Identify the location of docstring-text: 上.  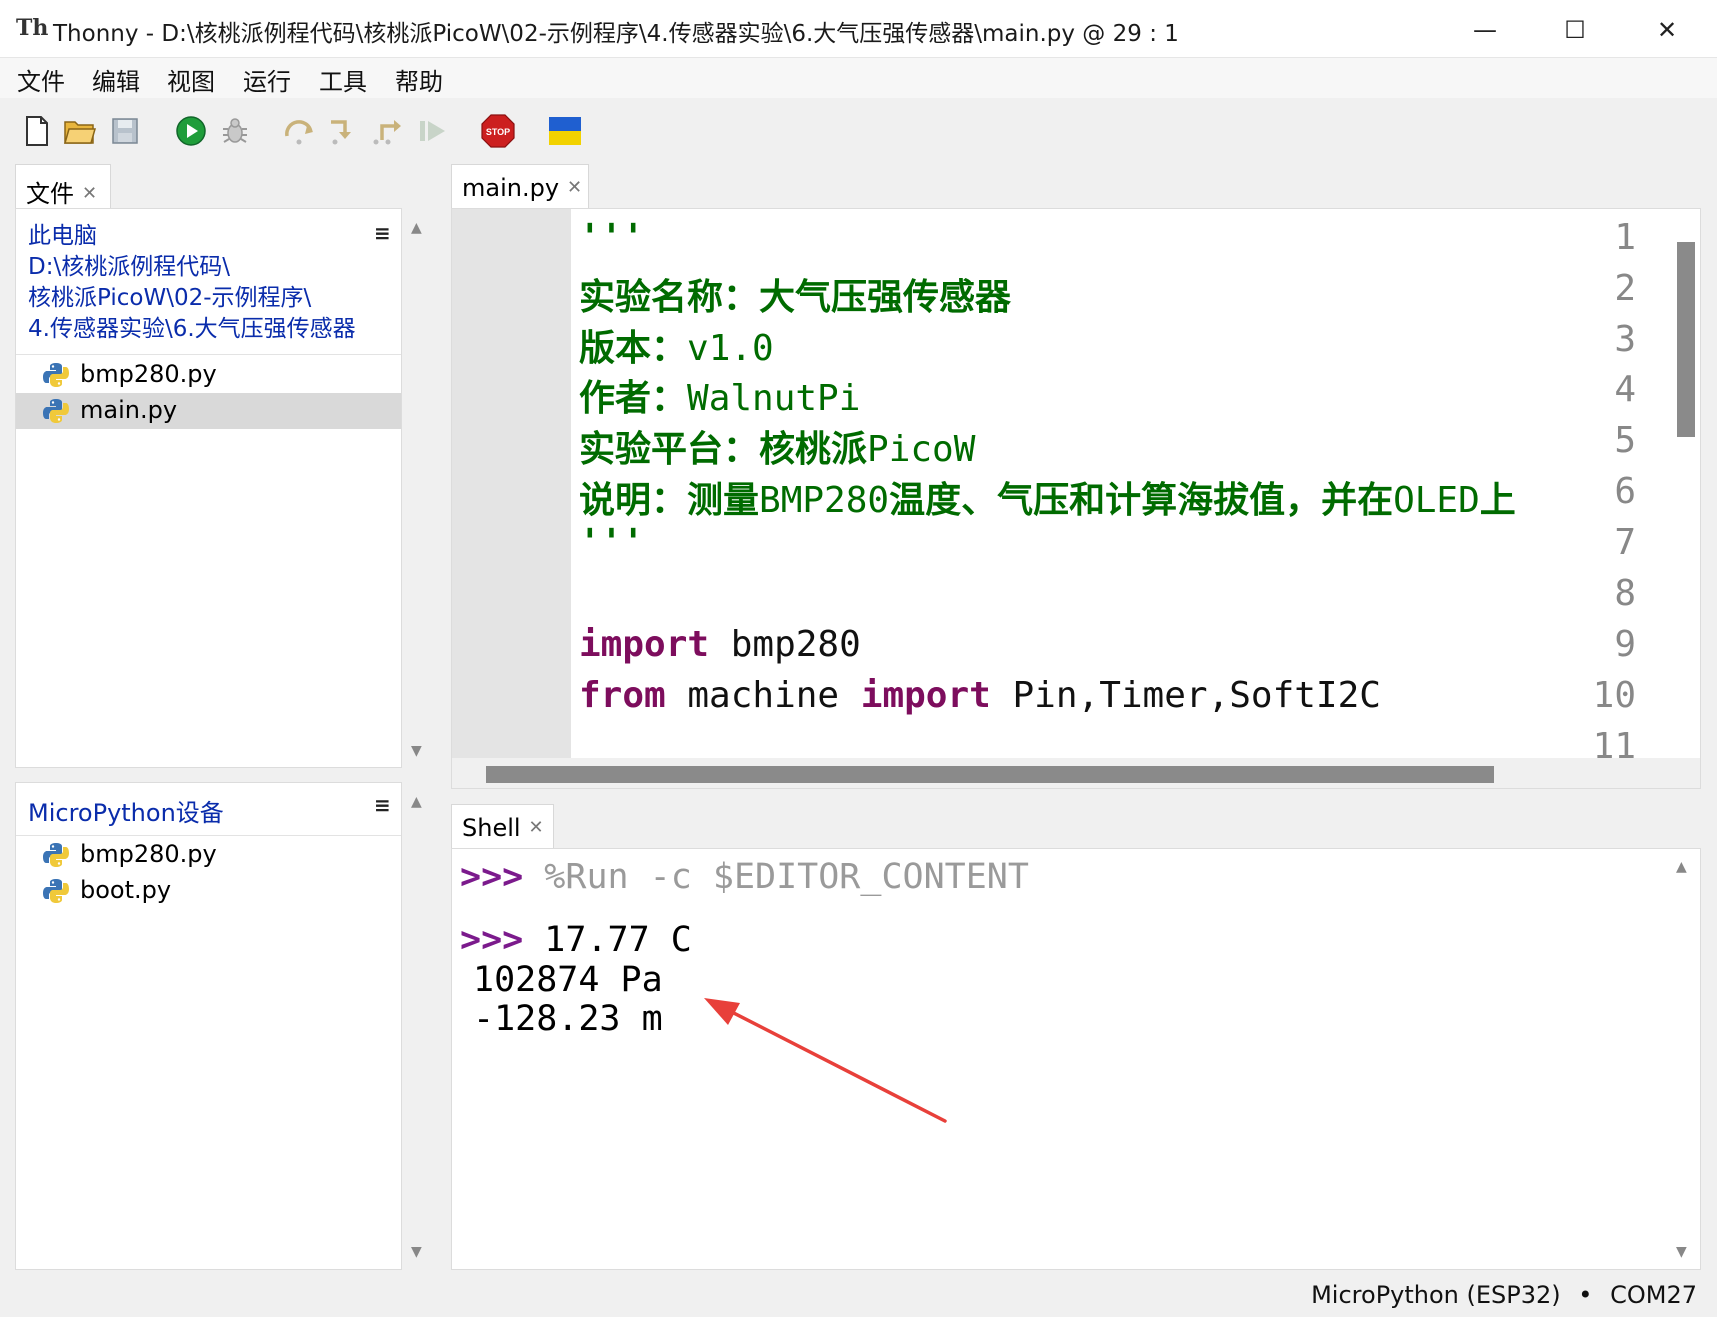
(1497, 500).